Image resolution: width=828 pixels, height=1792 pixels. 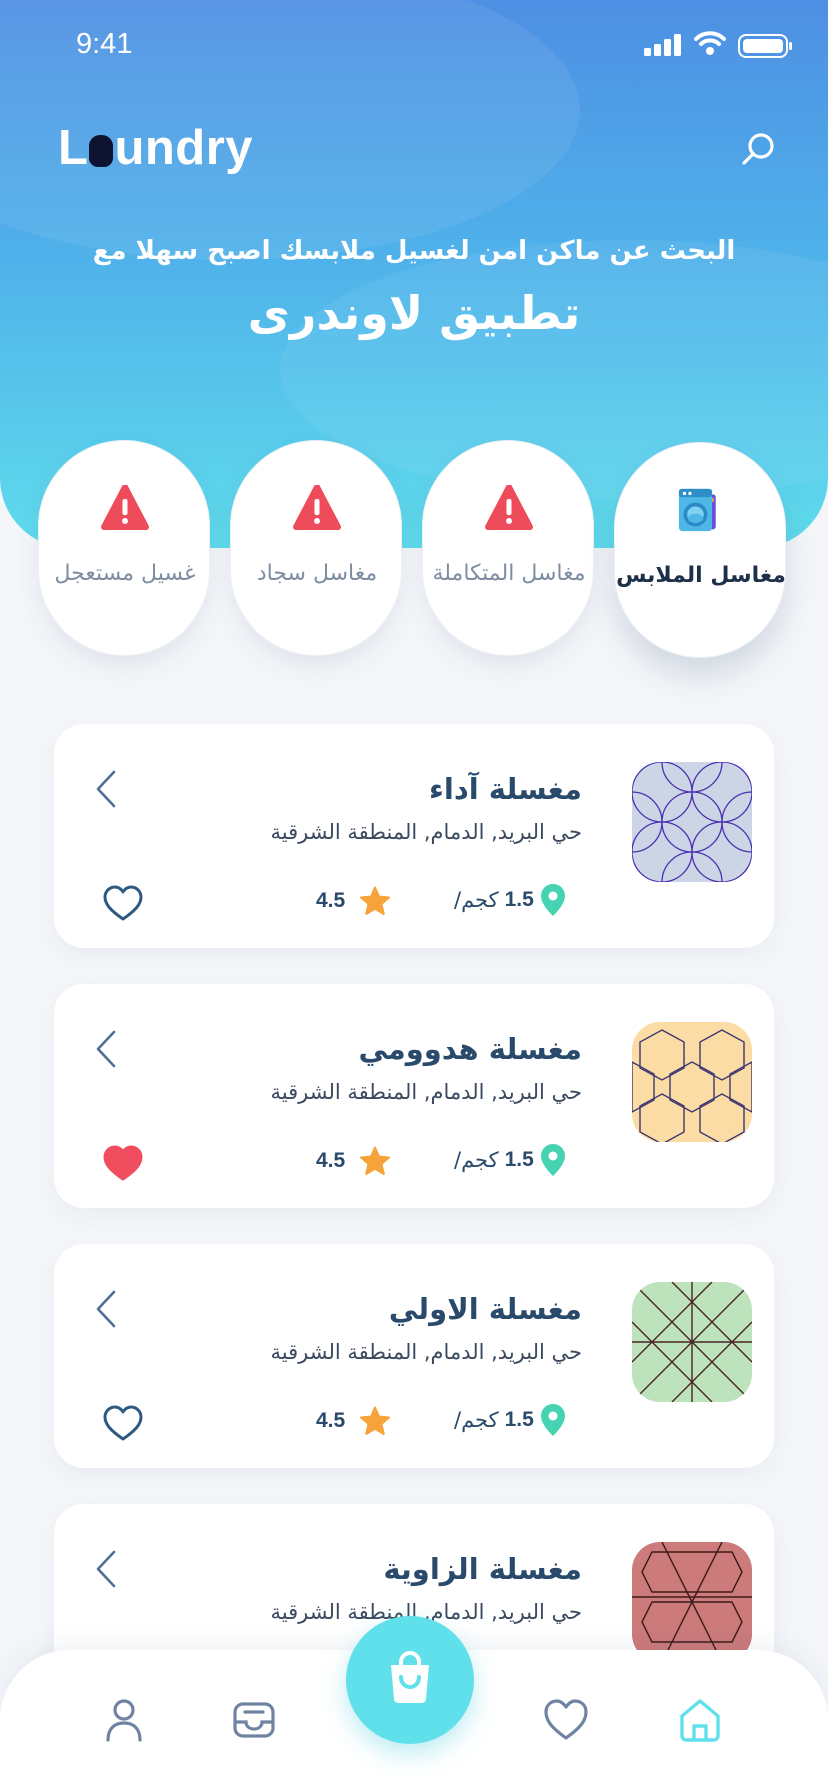 I want to click on wifi-icon, so click(x=710, y=43).